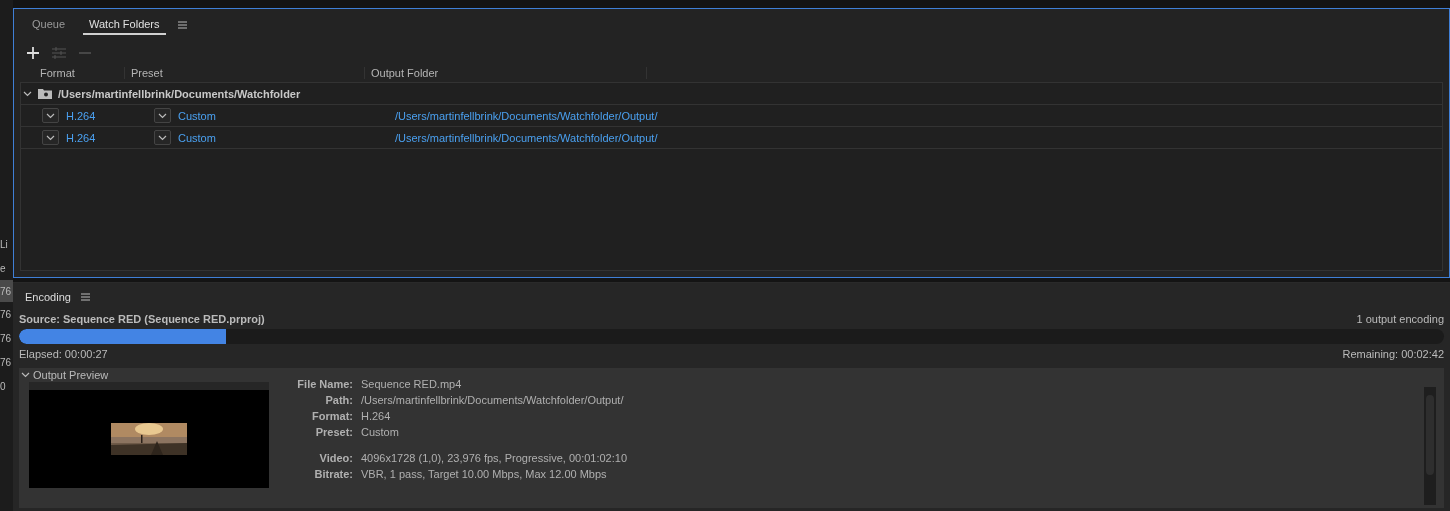  Describe the element at coordinates (48, 297) in the screenshot. I see `panel-title: Encoding` at that location.